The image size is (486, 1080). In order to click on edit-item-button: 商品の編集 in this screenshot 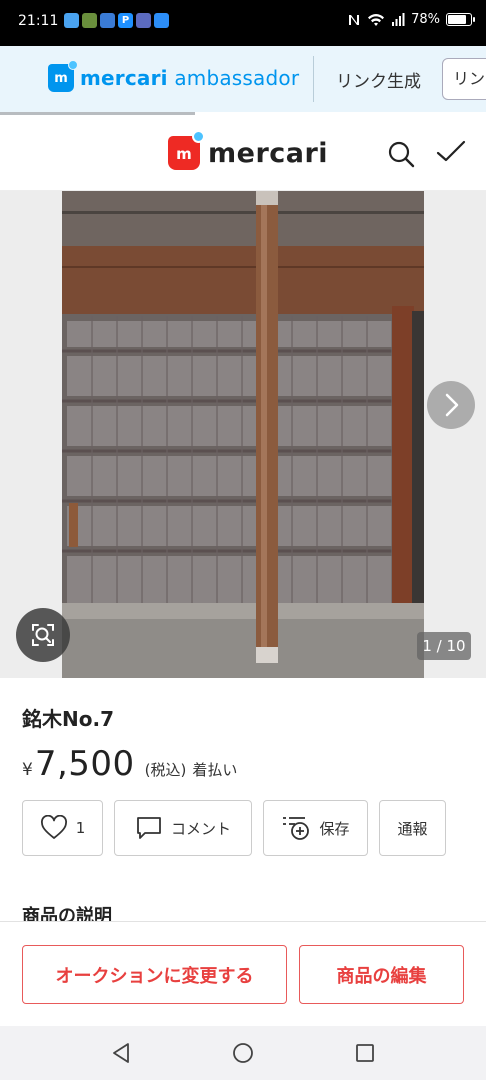, I will do `click(381, 974)`.